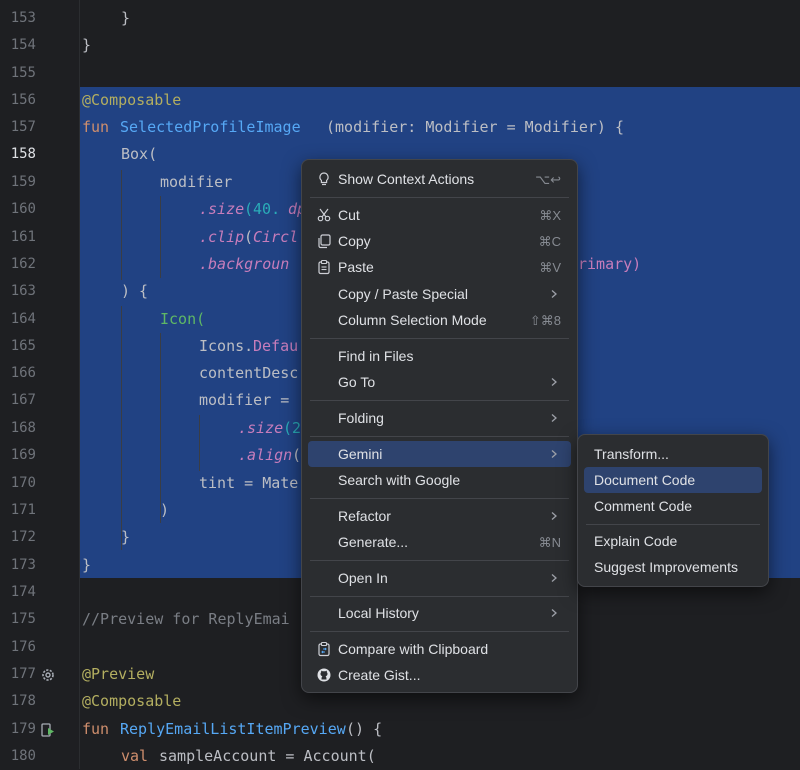 This screenshot has height=770, width=800. I want to click on menu-item-label: Local History, so click(378, 613).